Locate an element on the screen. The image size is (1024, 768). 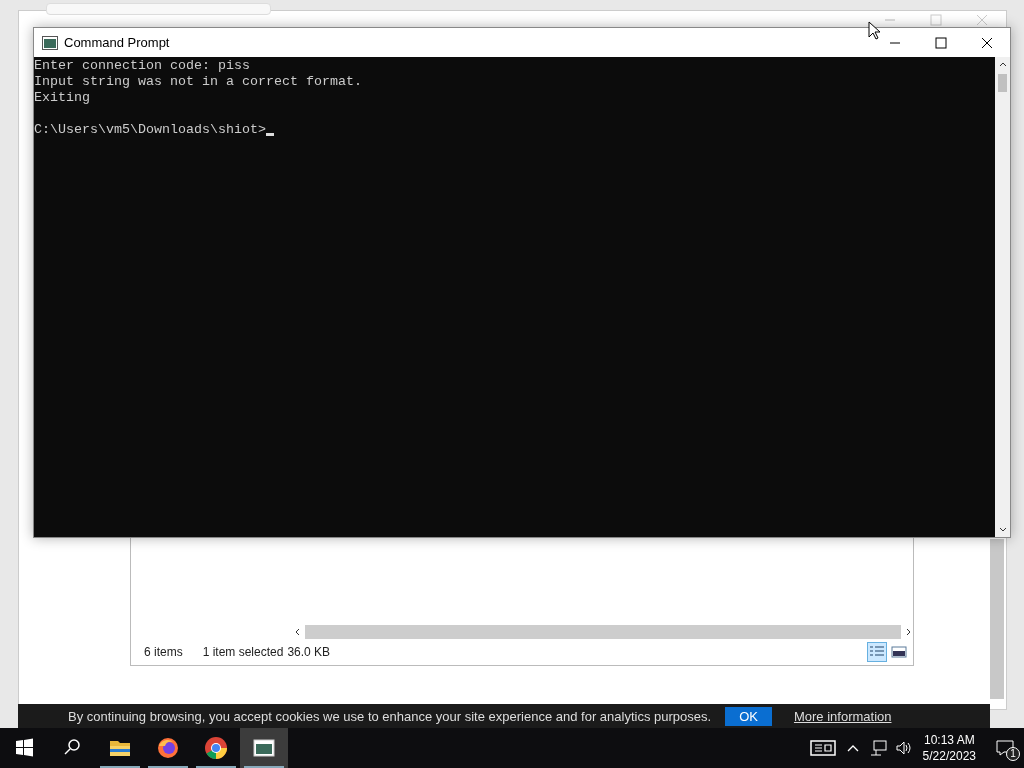
item-count: 6 items is located at coordinates (163, 652).